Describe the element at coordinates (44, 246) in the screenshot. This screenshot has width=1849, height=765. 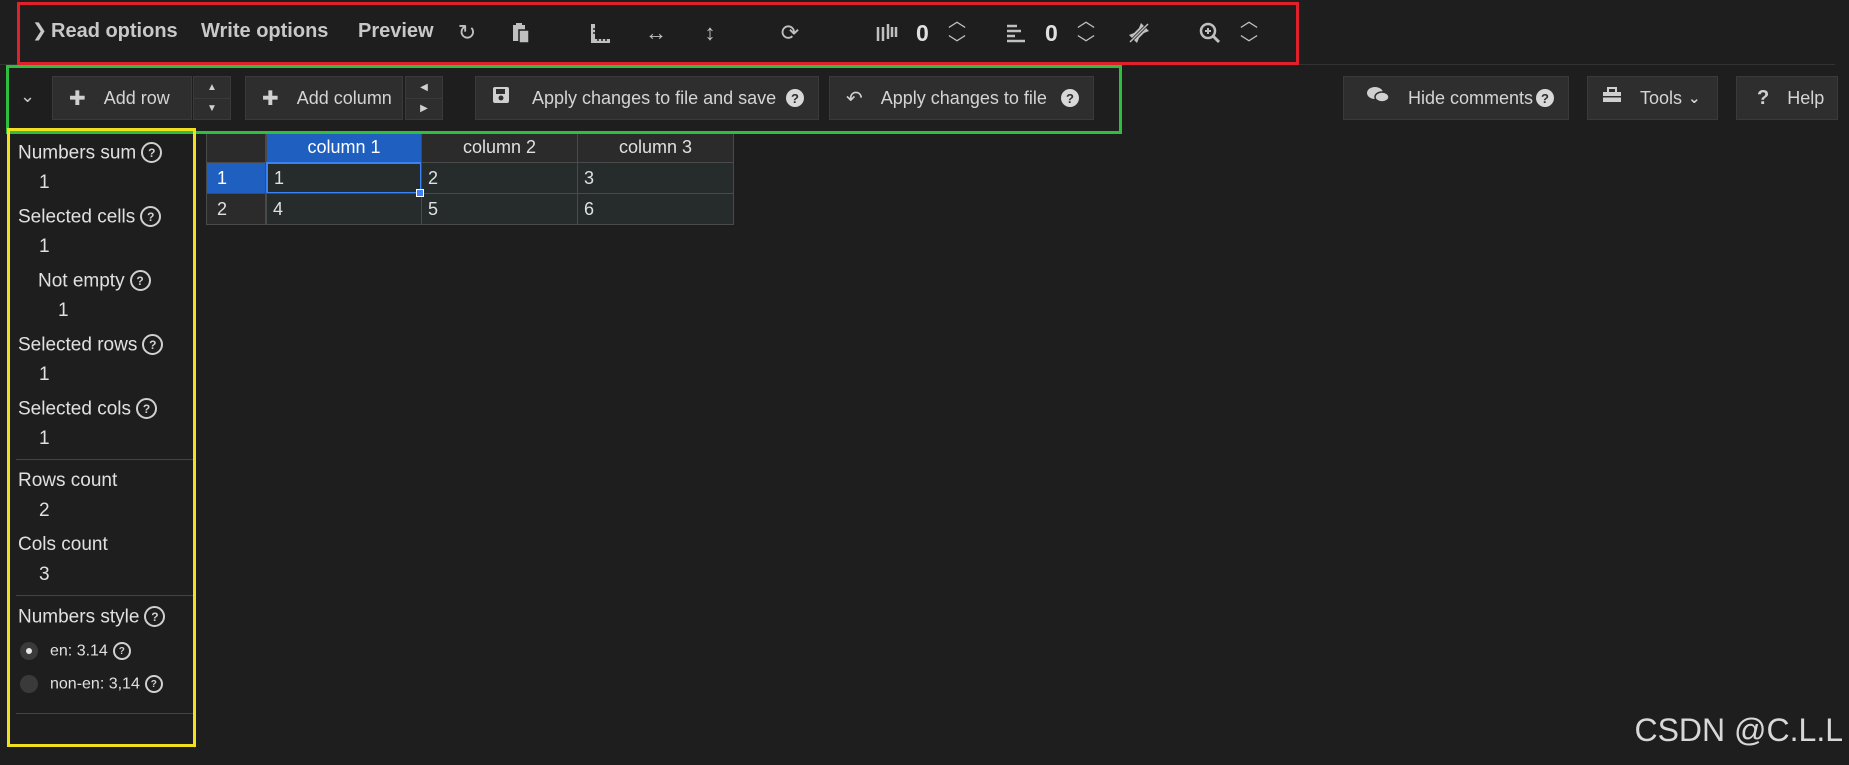
I see `selected-cells-value: 1` at that location.